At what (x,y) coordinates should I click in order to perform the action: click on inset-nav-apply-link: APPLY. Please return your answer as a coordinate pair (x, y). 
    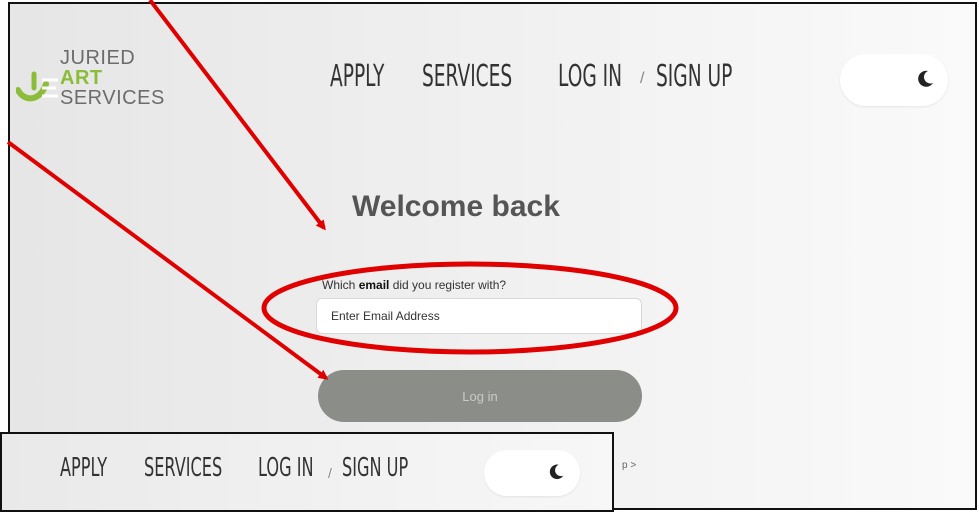
    Looking at the image, I should click on (83, 468).